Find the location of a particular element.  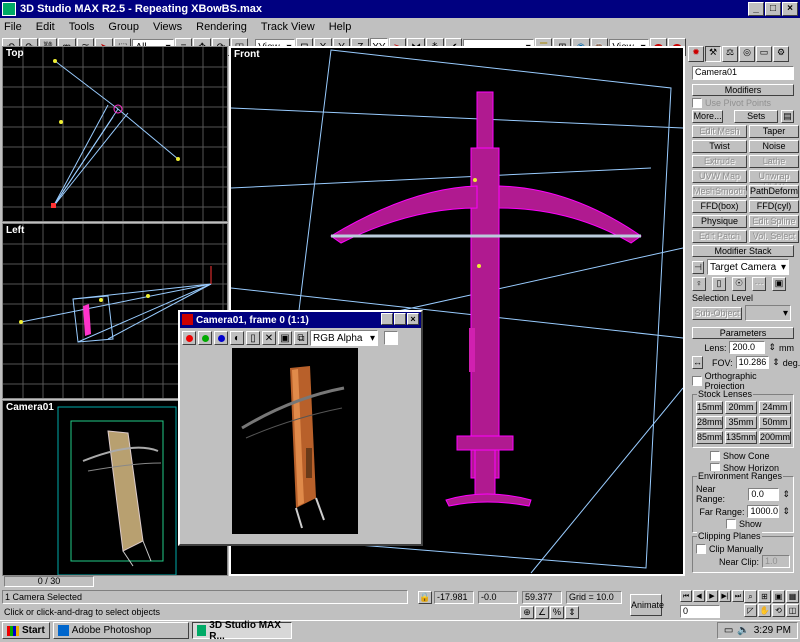

pan-icon: ✋ is located at coordinates (764, 610).